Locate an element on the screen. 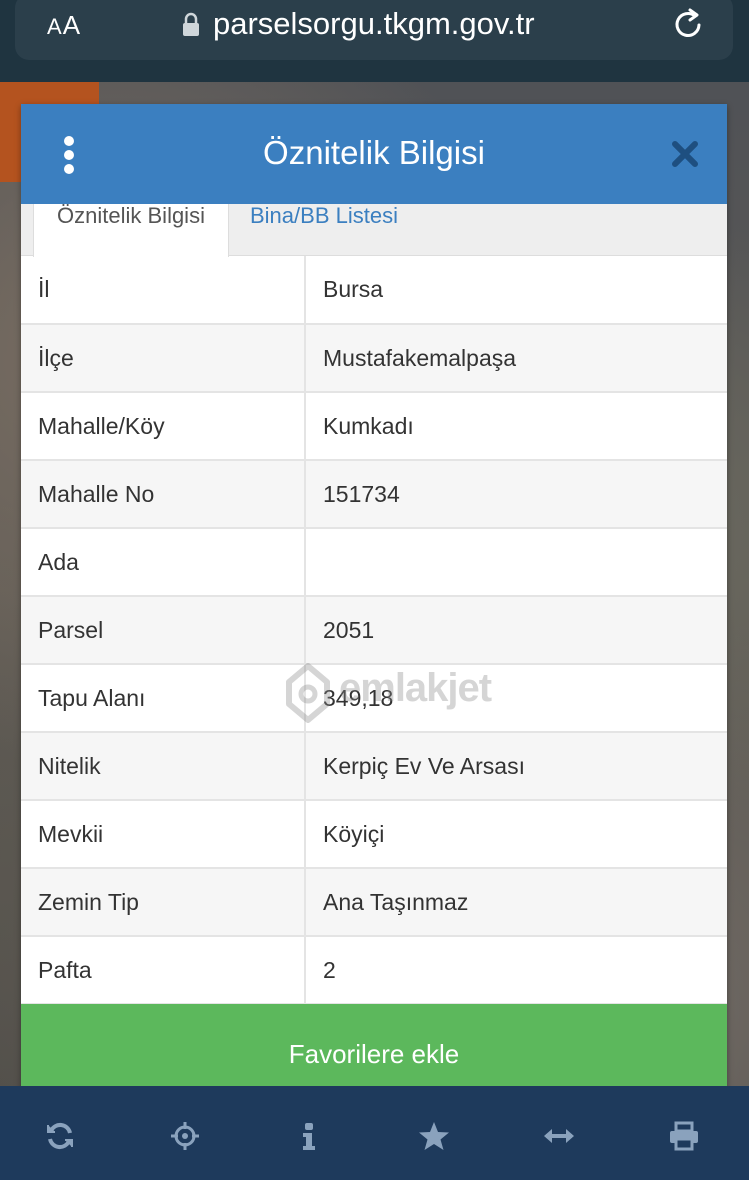  attribute-key: Ada is located at coordinates (163, 562).